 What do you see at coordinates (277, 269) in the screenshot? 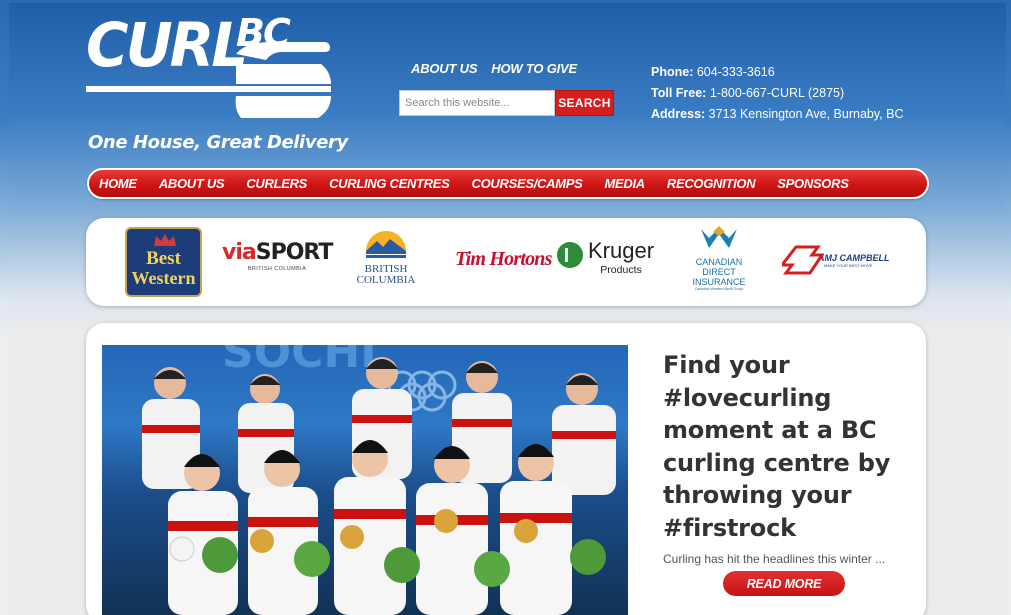
I see `viasport-sub: BRITISH COLUMBIA` at bounding box center [277, 269].